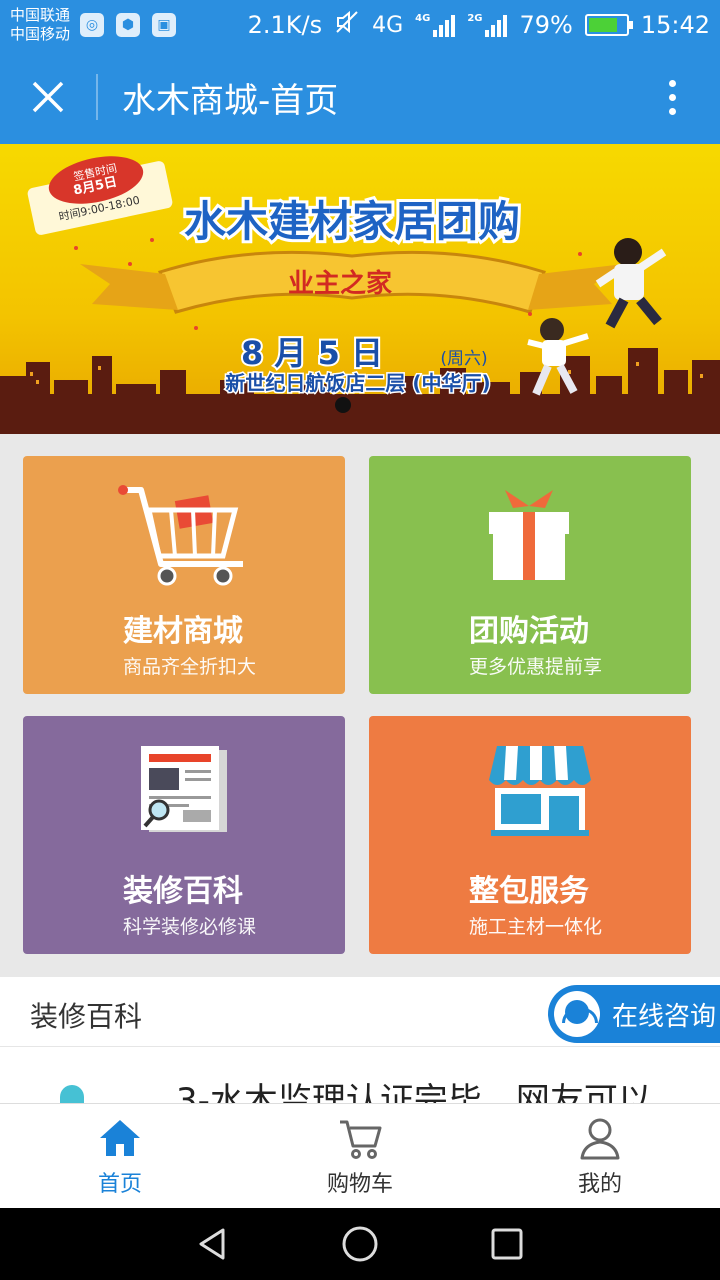 The height and width of the screenshot is (1280, 720). What do you see at coordinates (285, 25) in the screenshot?
I see `network-speed: 2.1K/s` at bounding box center [285, 25].